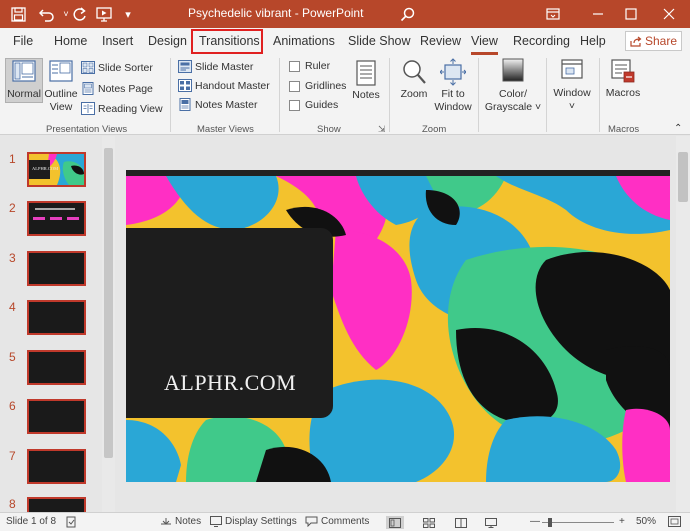 This screenshot has height=531, width=690. What do you see at coordinates (484, 41) in the screenshot?
I see `tab-view: View` at bounding box center [484, 41].